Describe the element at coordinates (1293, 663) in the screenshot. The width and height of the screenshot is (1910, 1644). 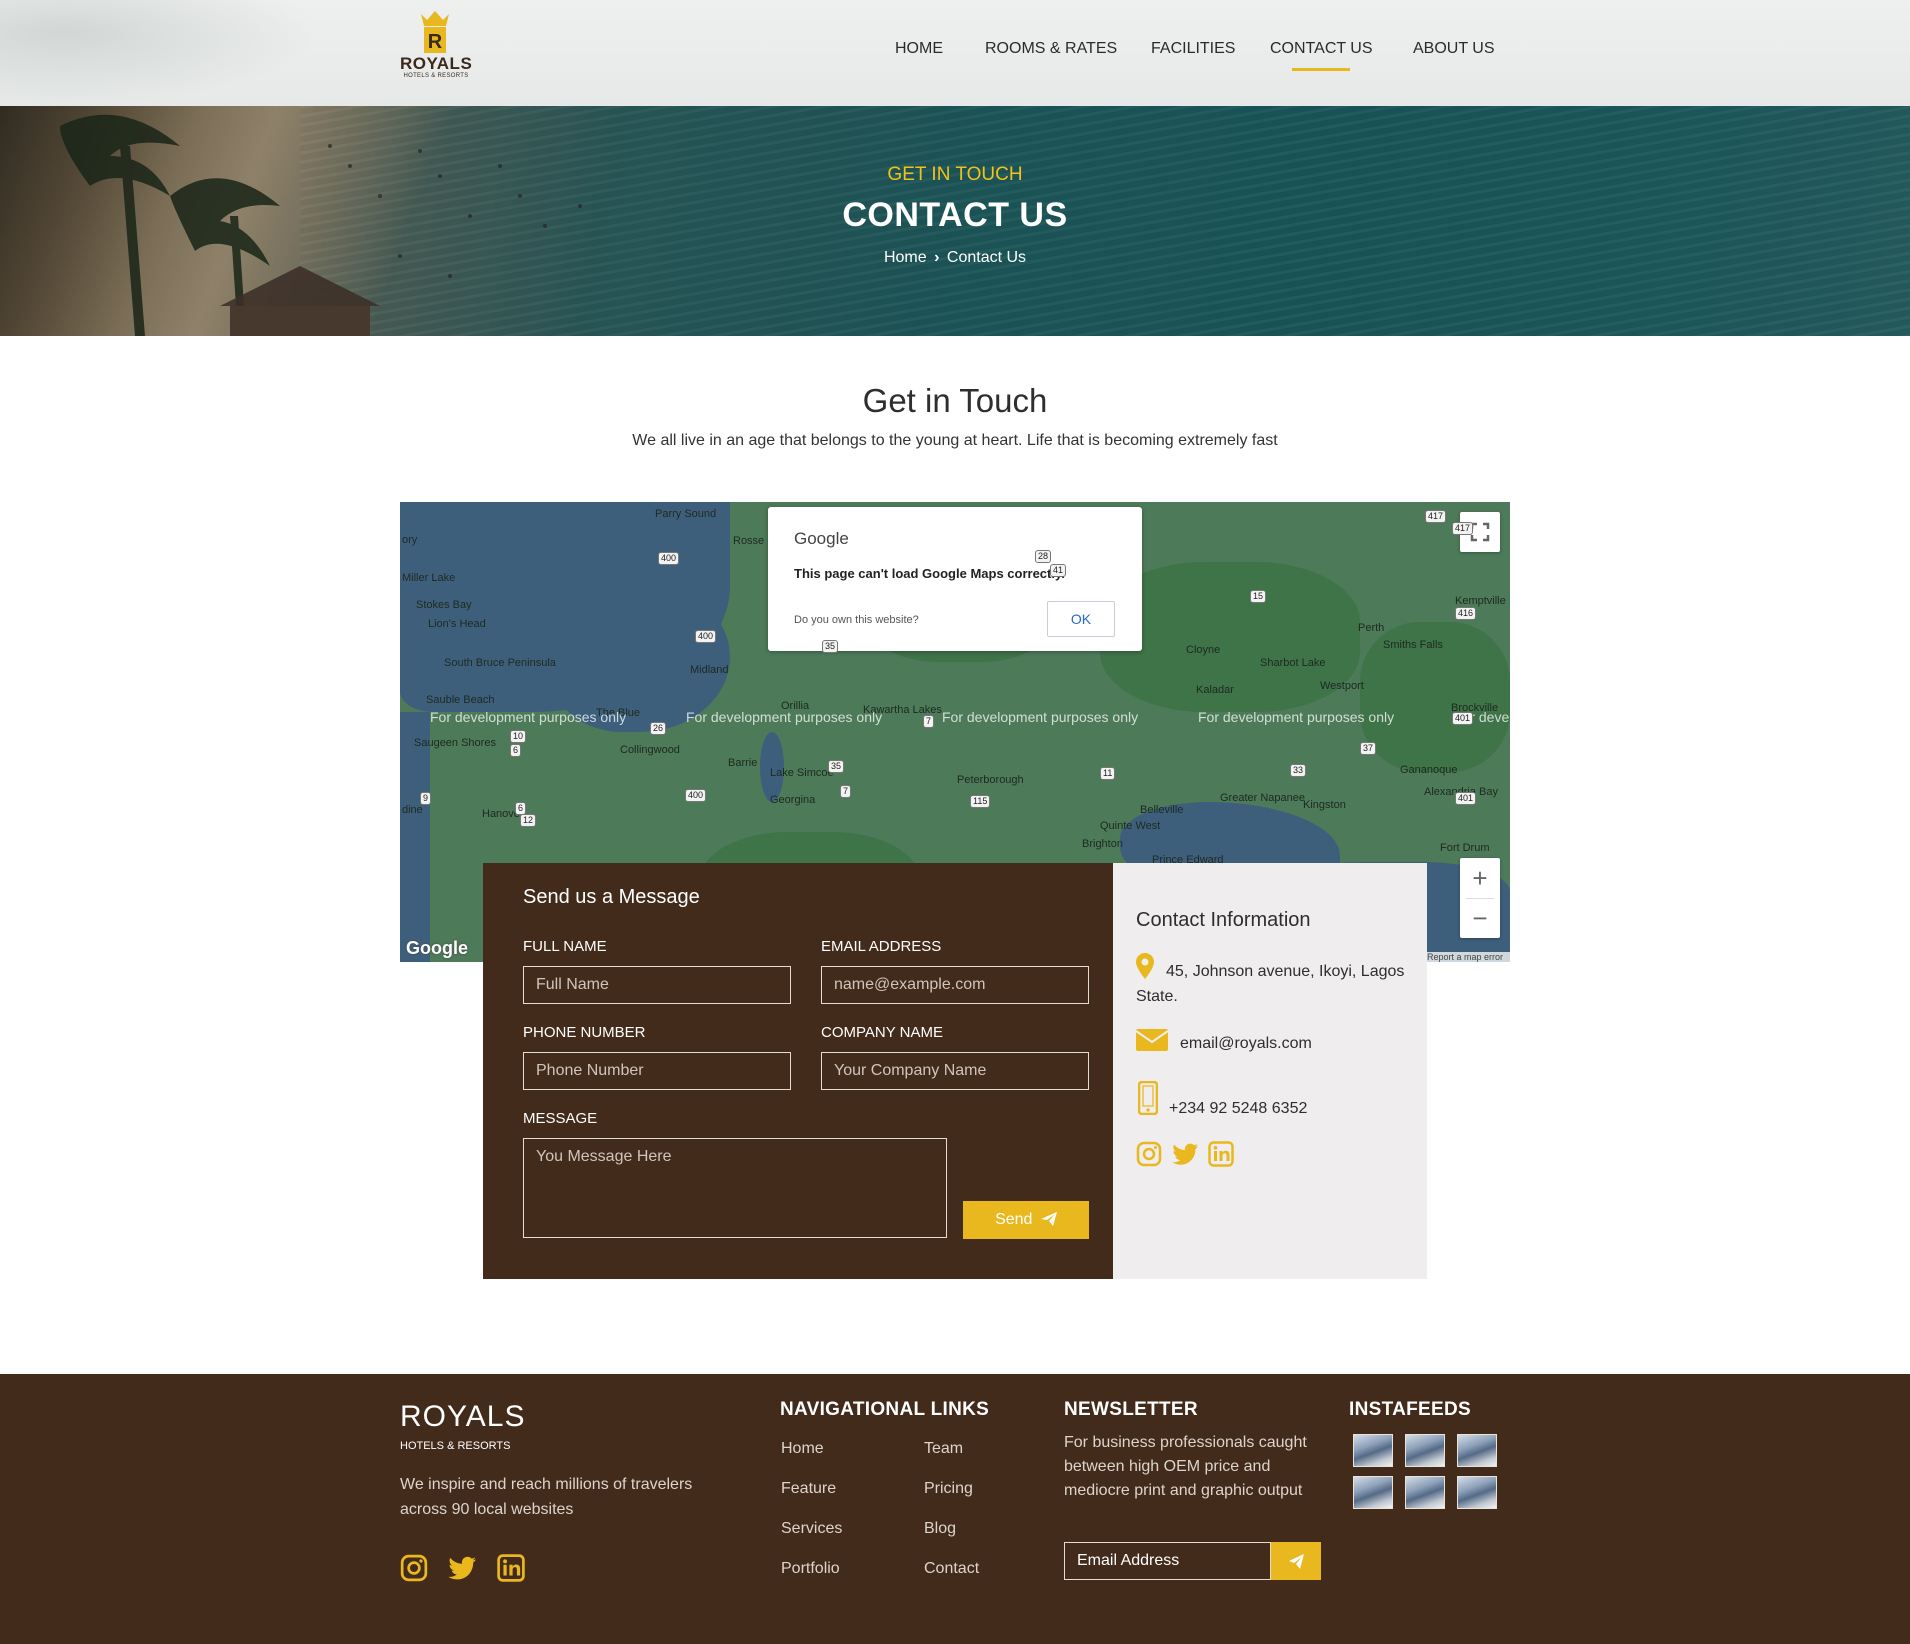
I see `map-place: Sharbot Lake` at that location.